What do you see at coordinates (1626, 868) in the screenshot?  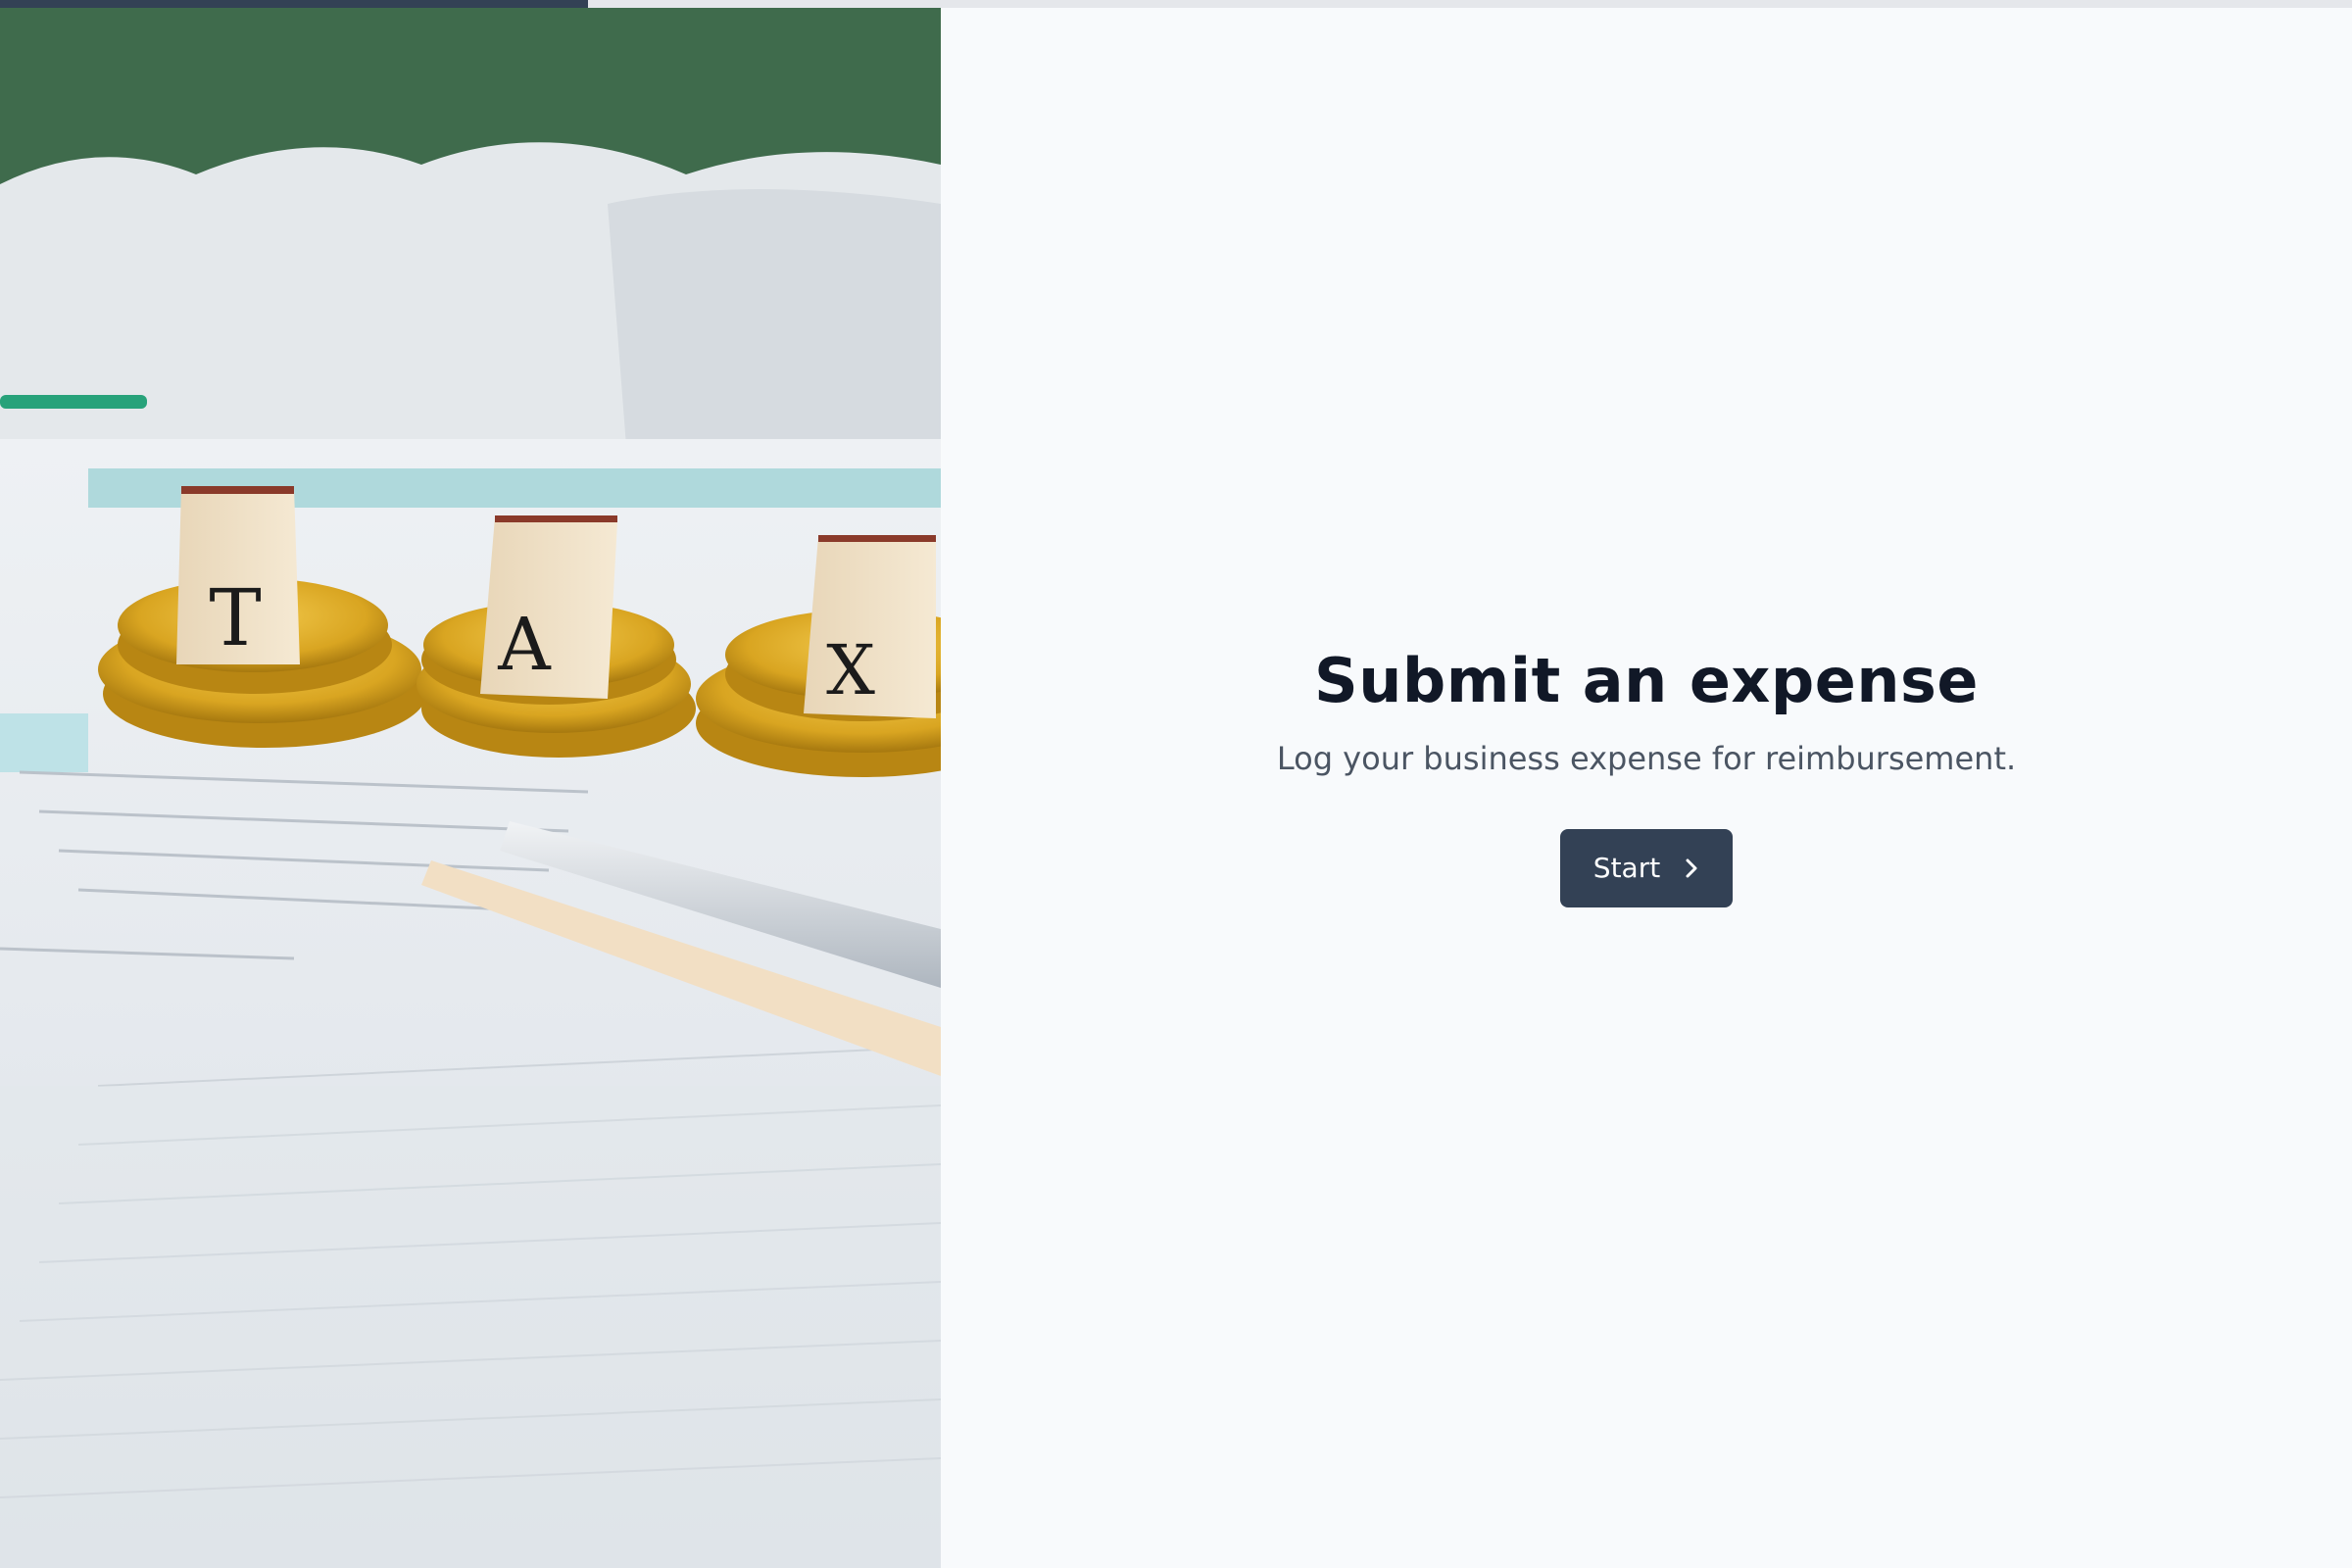 I see `start-button-label: Start` at bounding box center [1626, 868].